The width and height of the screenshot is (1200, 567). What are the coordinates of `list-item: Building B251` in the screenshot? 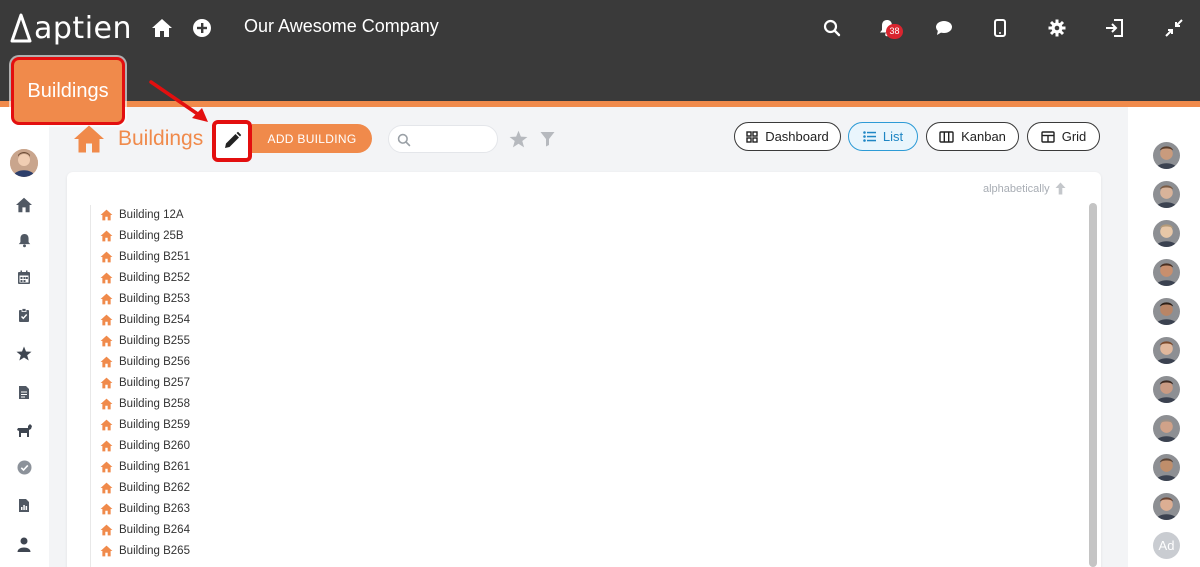 It's located at (145, 257).